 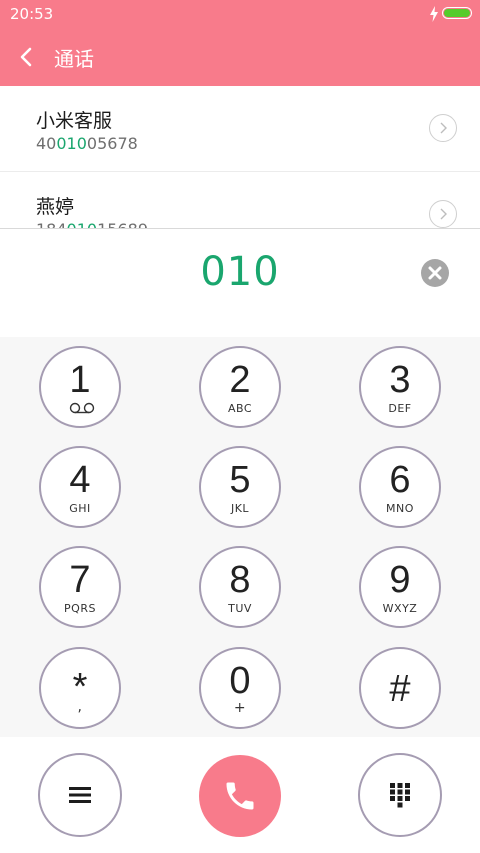 What do you see at coordinates (92, 224) in the screenshot?
I see `contact-number: 18401015689` at bounding box center [92, 224].